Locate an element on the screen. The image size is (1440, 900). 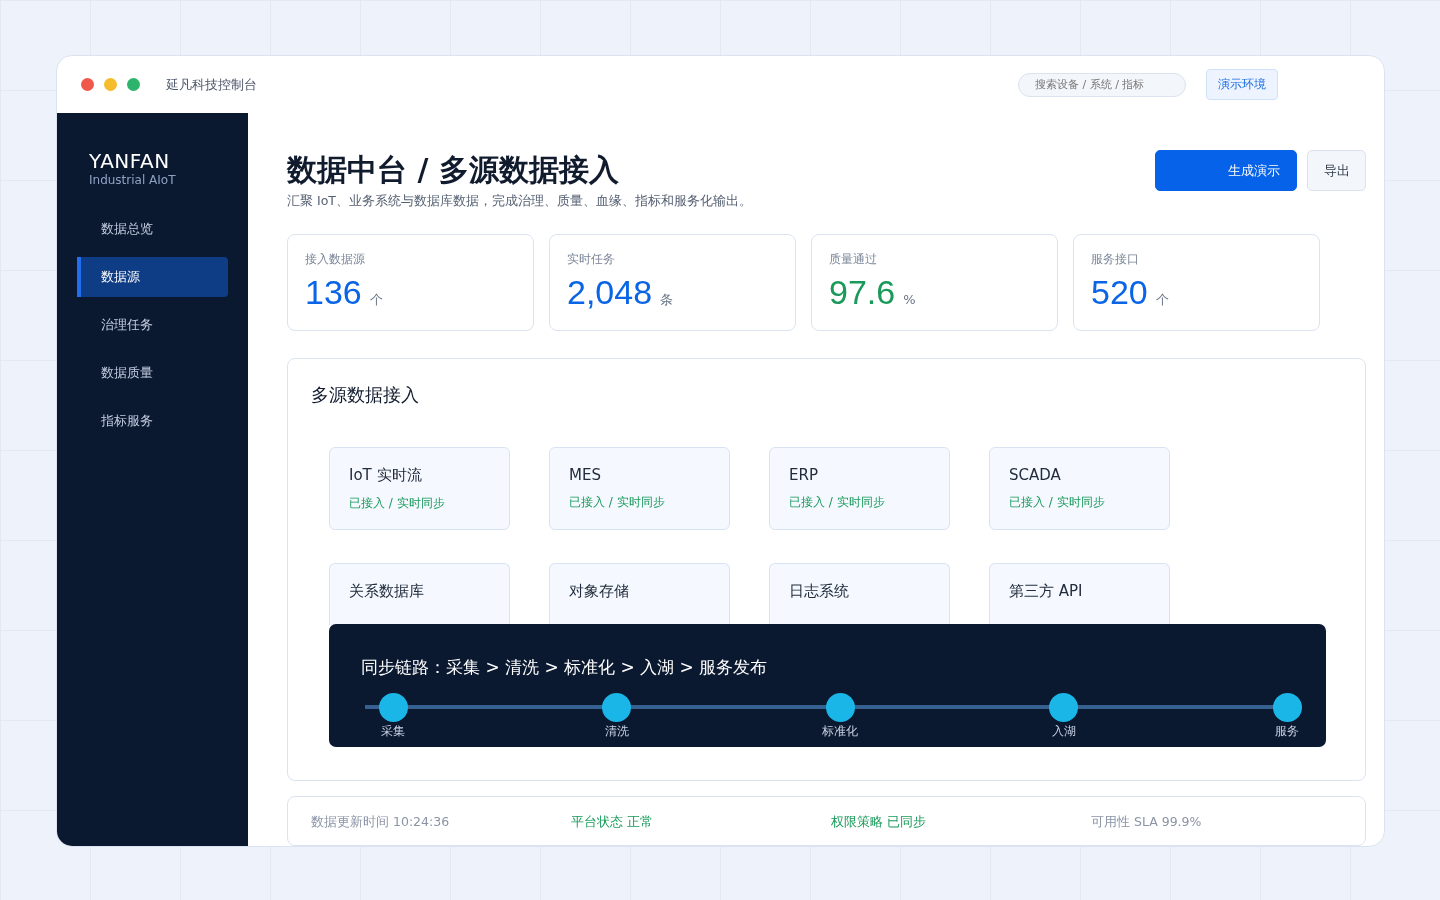
export-button: 导出 is located at coordinates (1336, 170).